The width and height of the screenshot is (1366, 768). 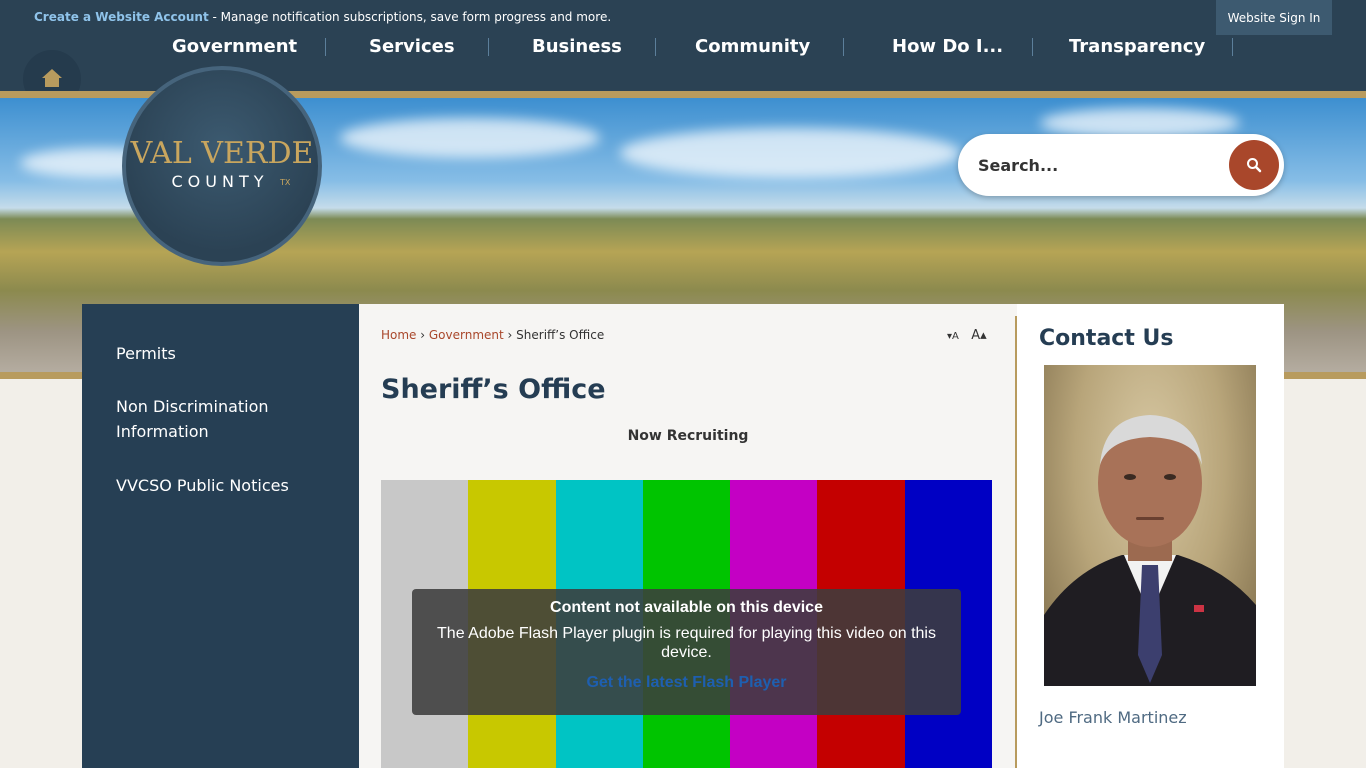 I want to click on contact-name: Joe Frank Martinez, so click(x=1113, y=717).